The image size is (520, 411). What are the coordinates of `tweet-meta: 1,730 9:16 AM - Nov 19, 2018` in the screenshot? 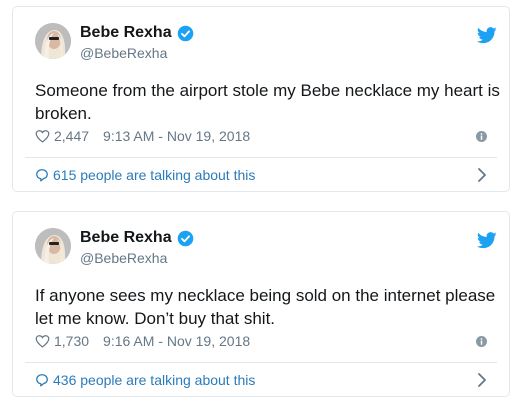 It's located at (142, 341).